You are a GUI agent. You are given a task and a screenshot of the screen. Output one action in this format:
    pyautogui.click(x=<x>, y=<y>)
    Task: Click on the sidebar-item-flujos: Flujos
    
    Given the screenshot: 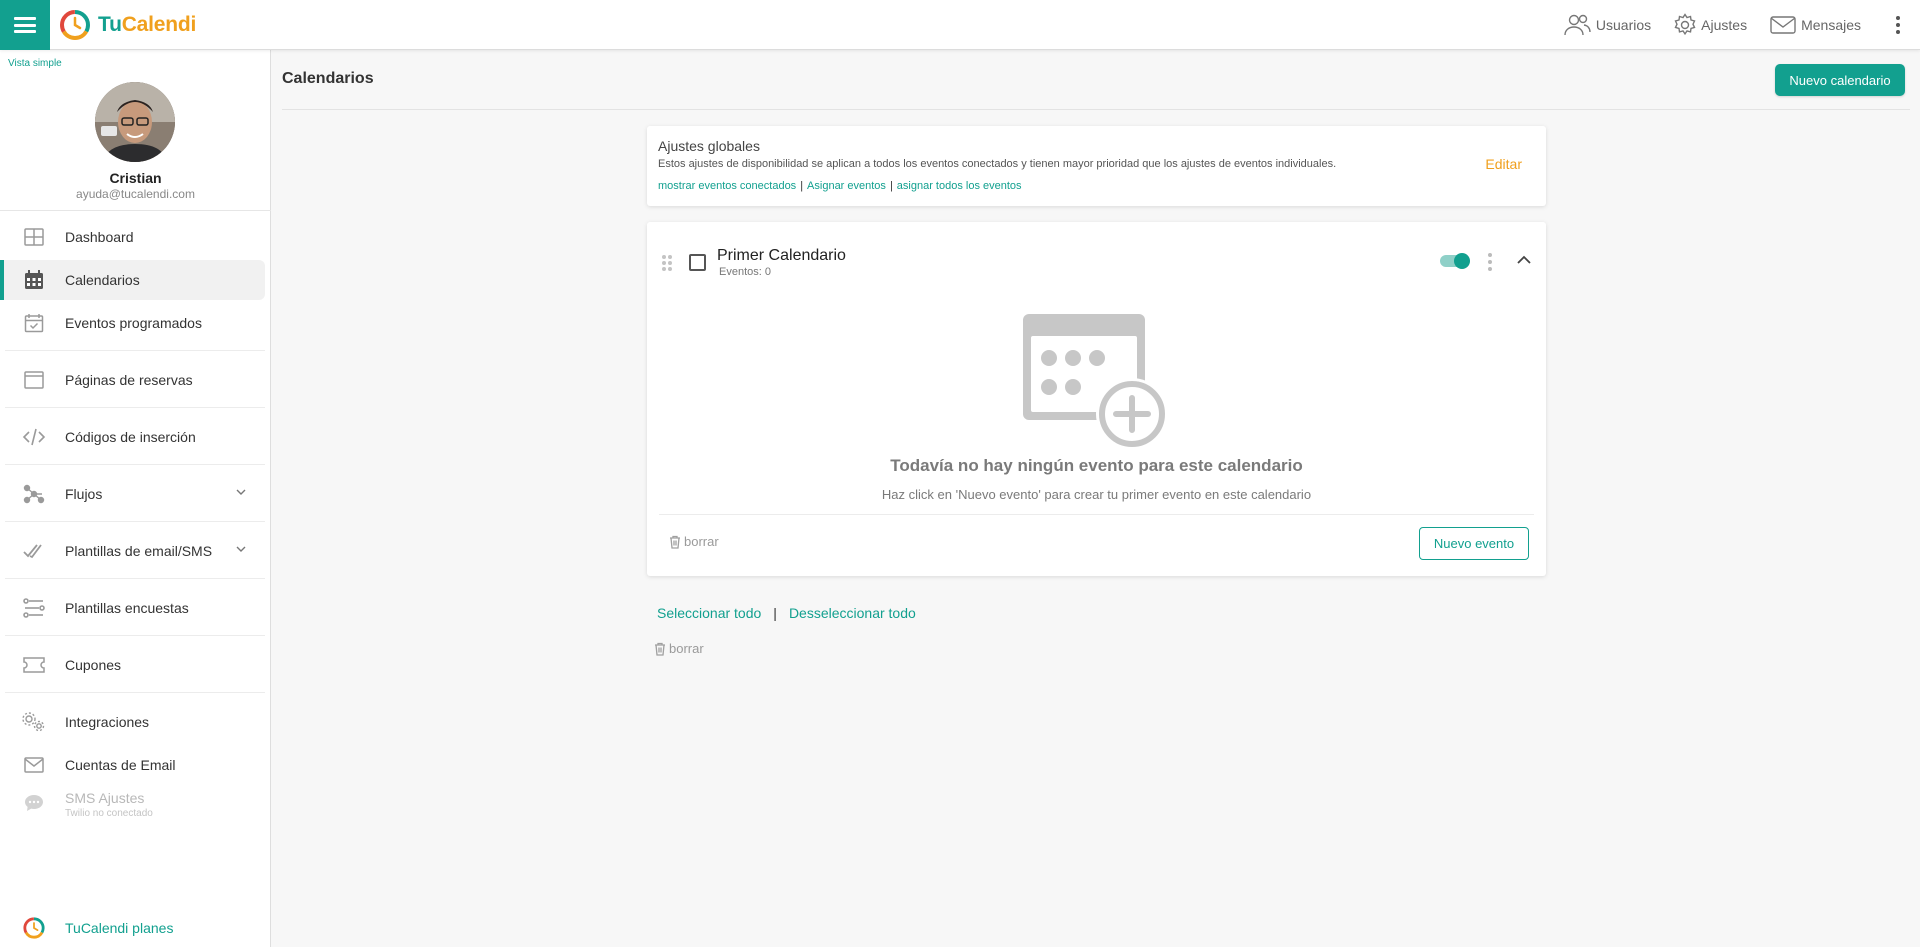 What is the action you would take?
    pyautogui.click(x=132, y=494)
    